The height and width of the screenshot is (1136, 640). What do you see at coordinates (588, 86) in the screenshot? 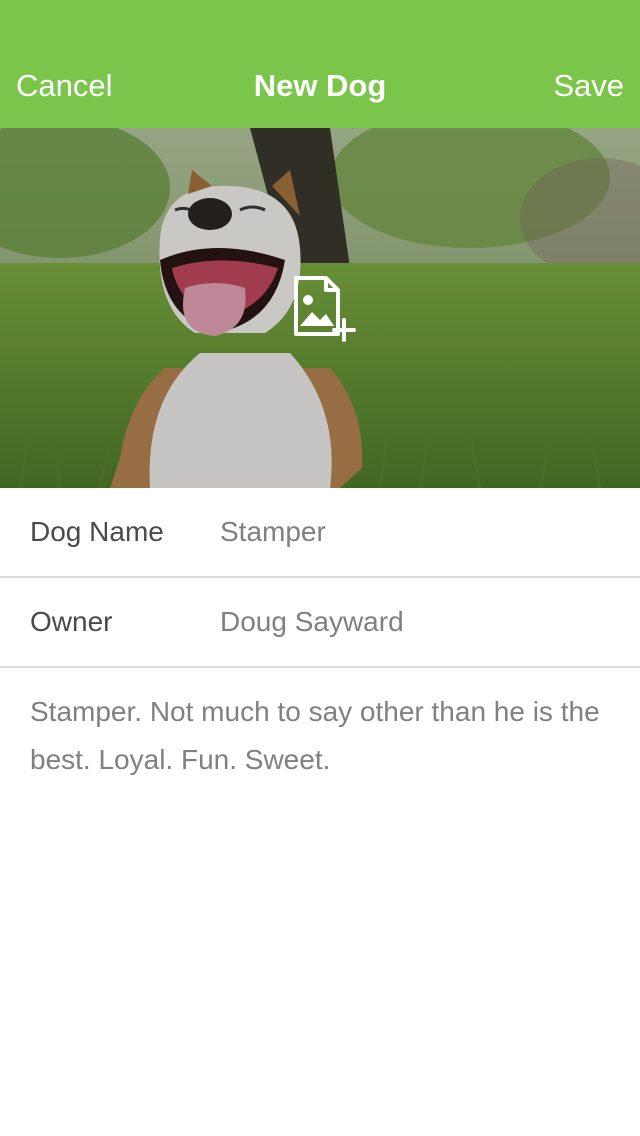
I see `save-button: Save` at bounding box center [588, 86].